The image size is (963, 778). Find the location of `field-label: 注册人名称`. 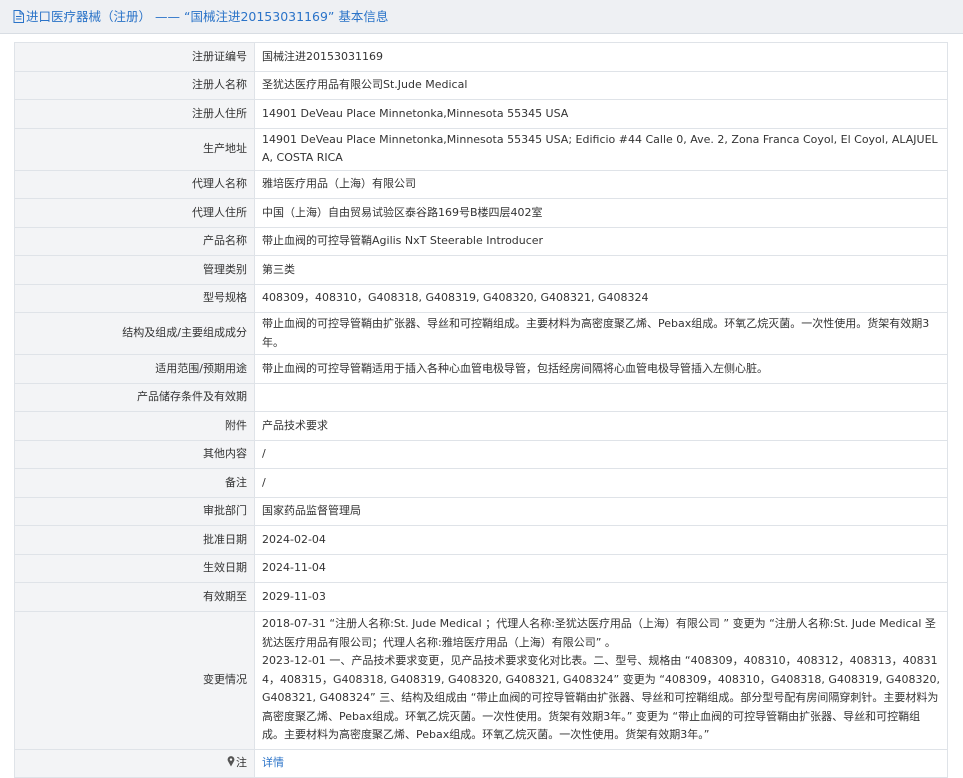

field-label: 注册人名称 is located at coordinates (134, 85).